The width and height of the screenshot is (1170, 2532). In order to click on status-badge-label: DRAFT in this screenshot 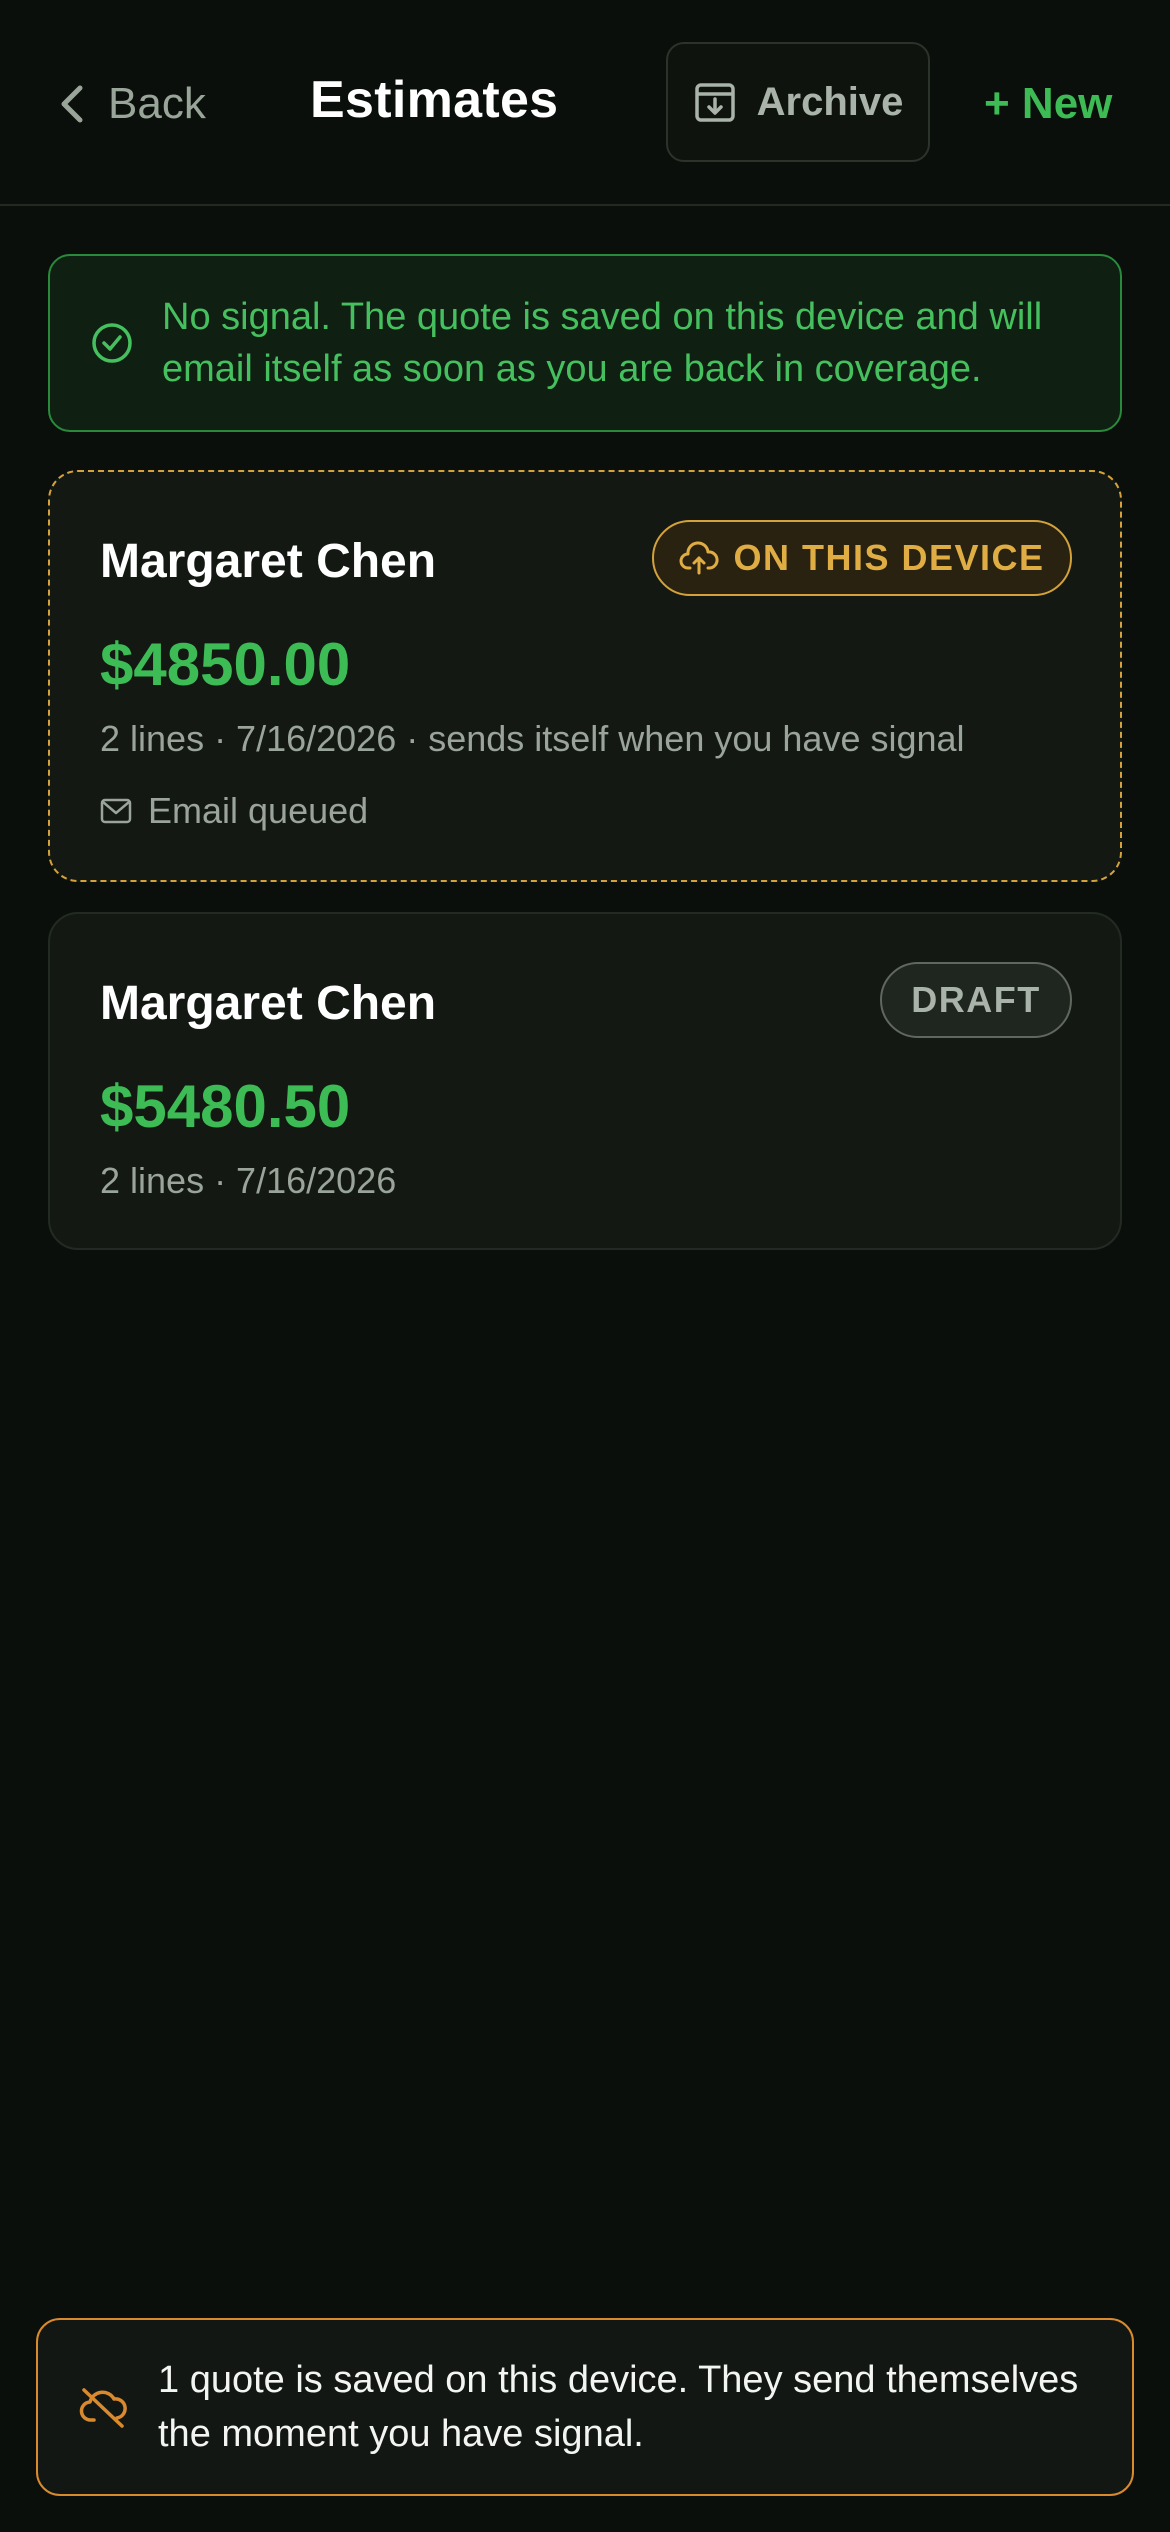, I will do `click(976, 999)`.